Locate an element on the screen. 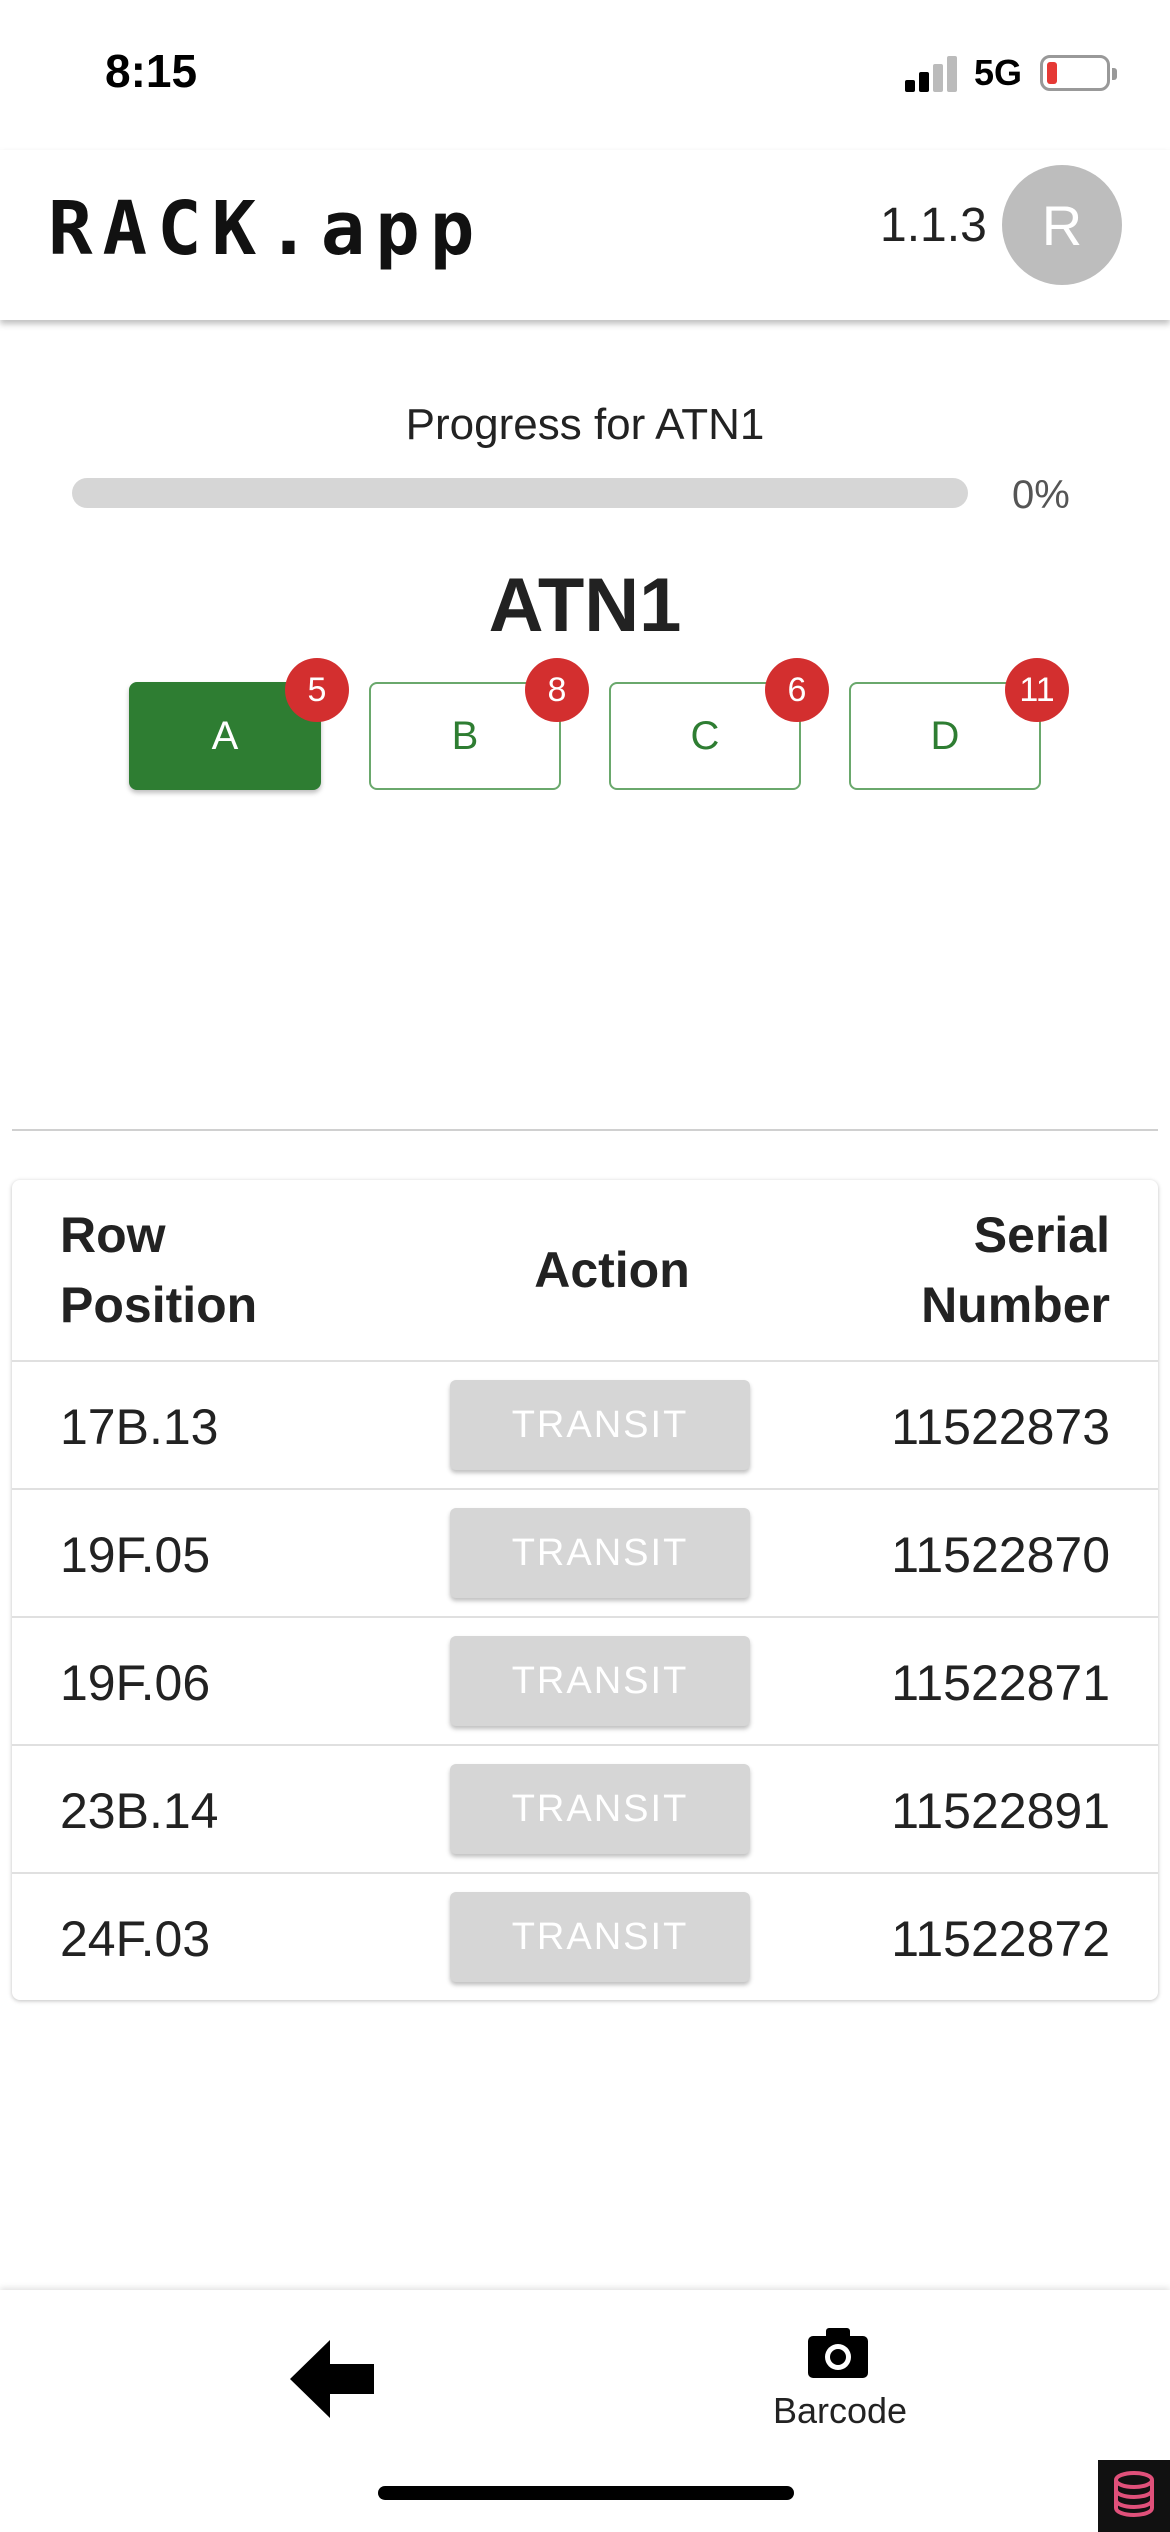  row-position: 19F.06 is located at coordinates (135, 1683).